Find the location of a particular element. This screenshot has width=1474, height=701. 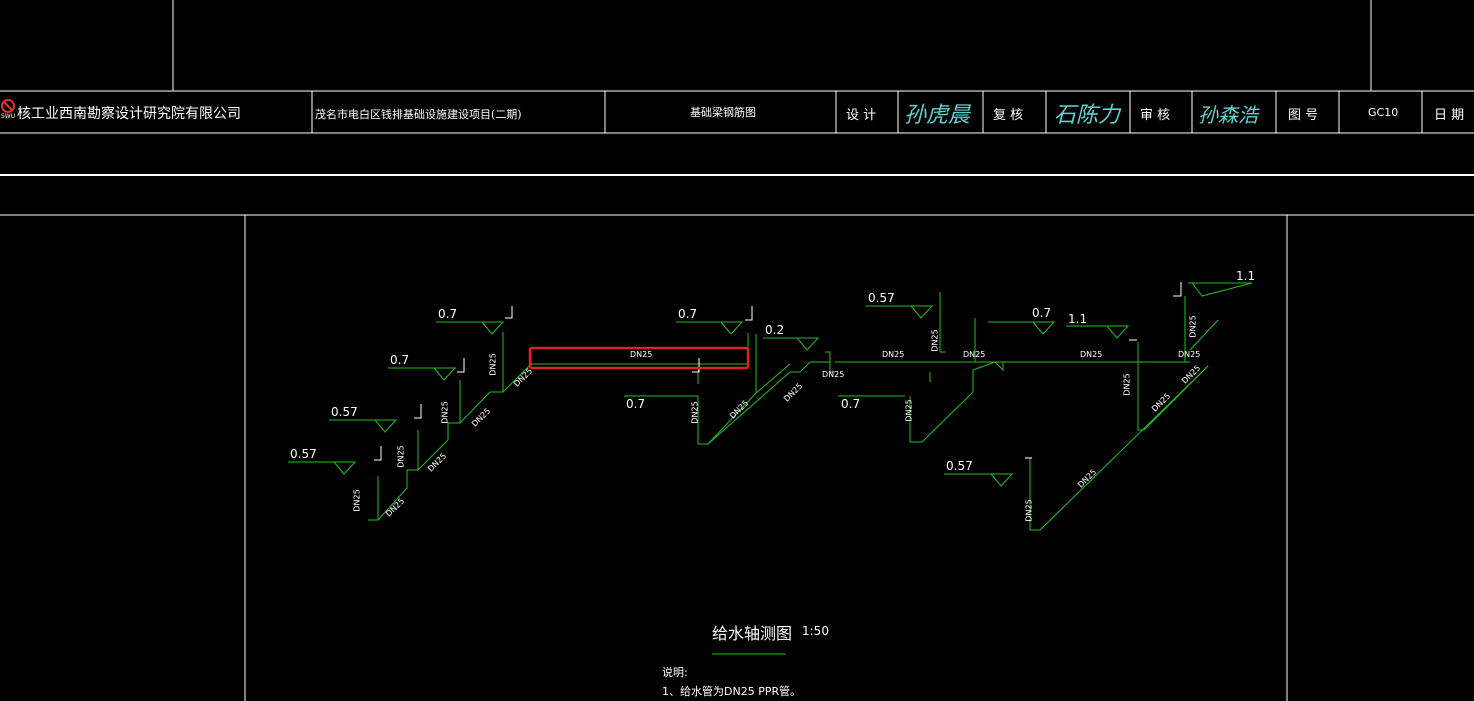

notes-heading: 说明: is located at coordinates (675, 672).